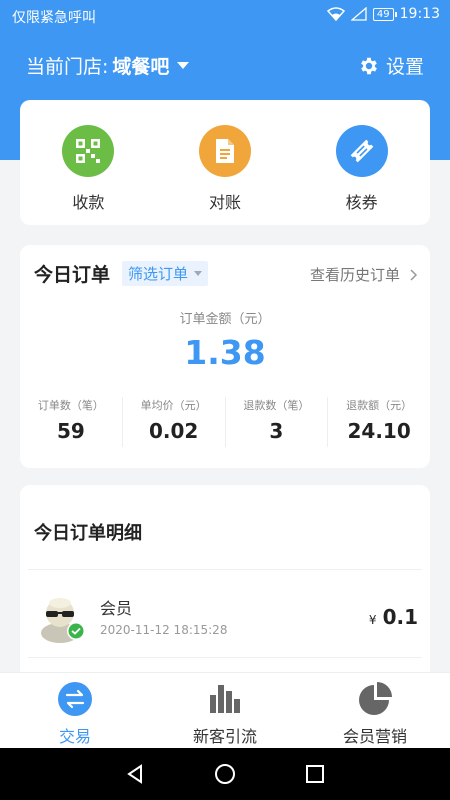 The image size is (450, 800). I want to click on quick-action-label: 对账, so click(225, 202).